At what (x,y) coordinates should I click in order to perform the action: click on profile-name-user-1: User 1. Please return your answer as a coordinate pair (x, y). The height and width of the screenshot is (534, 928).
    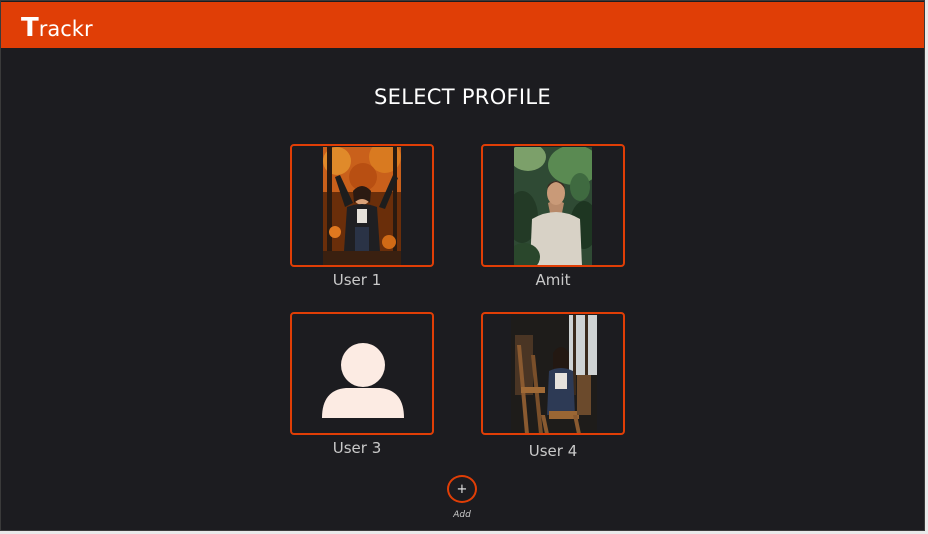
    Looking at the image, I should click on (357, 280).